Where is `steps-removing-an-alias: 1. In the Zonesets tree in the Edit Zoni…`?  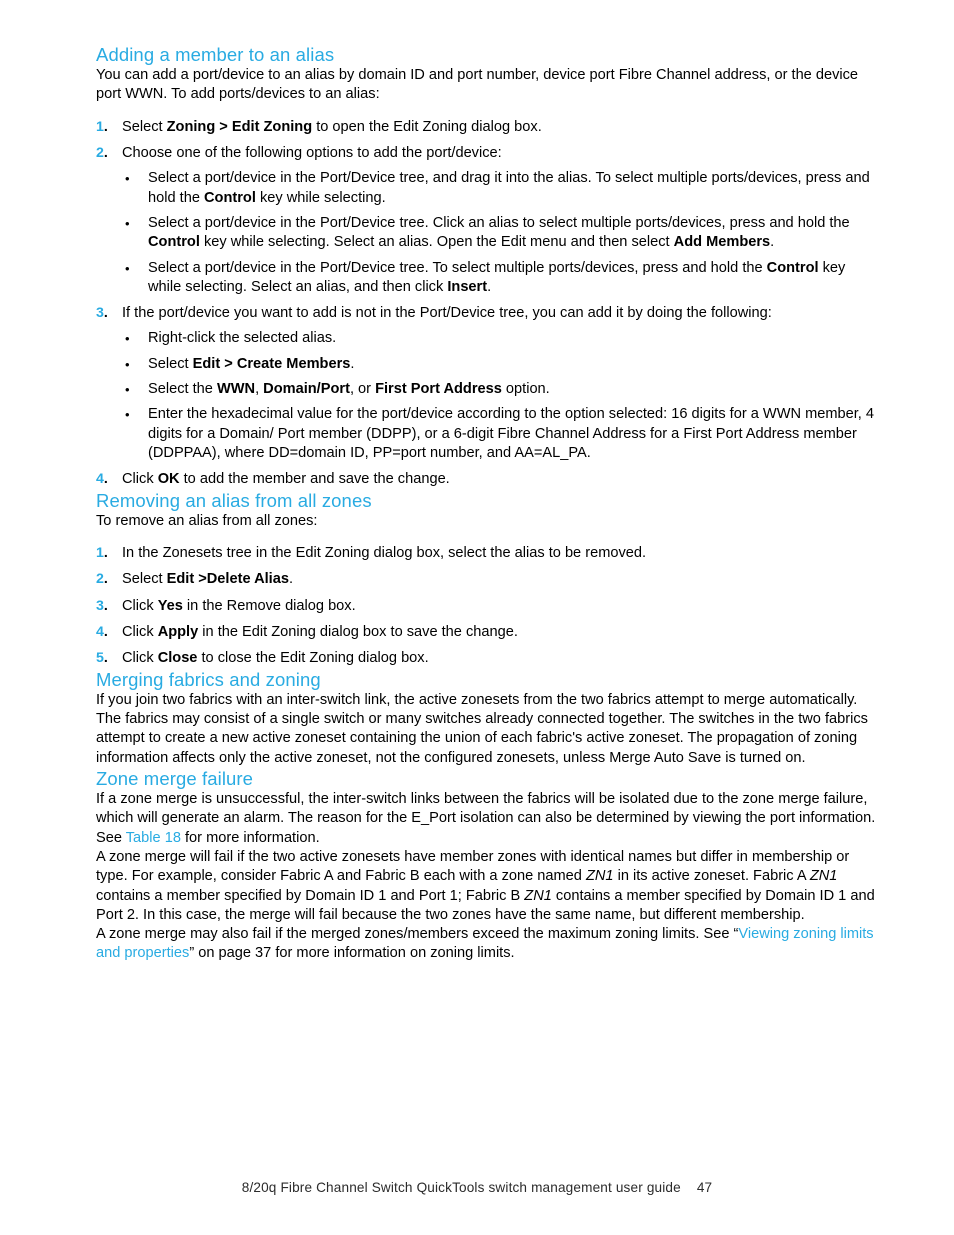 steps-removing-an-alias: 1. In the Zonesets tree in the Edit Zoni… is located at coordinates (489, 606).